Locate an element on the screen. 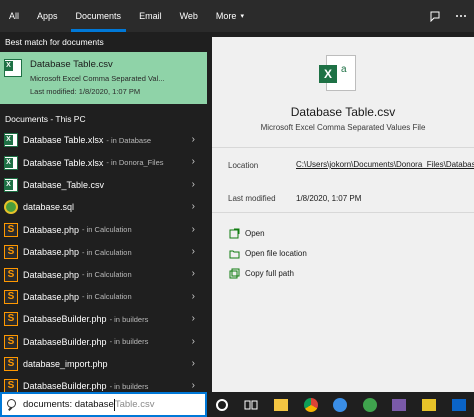 Image resolution: width=474 pixels, height=417 pixels. task-view-icon is located at coordinates (252, 404).